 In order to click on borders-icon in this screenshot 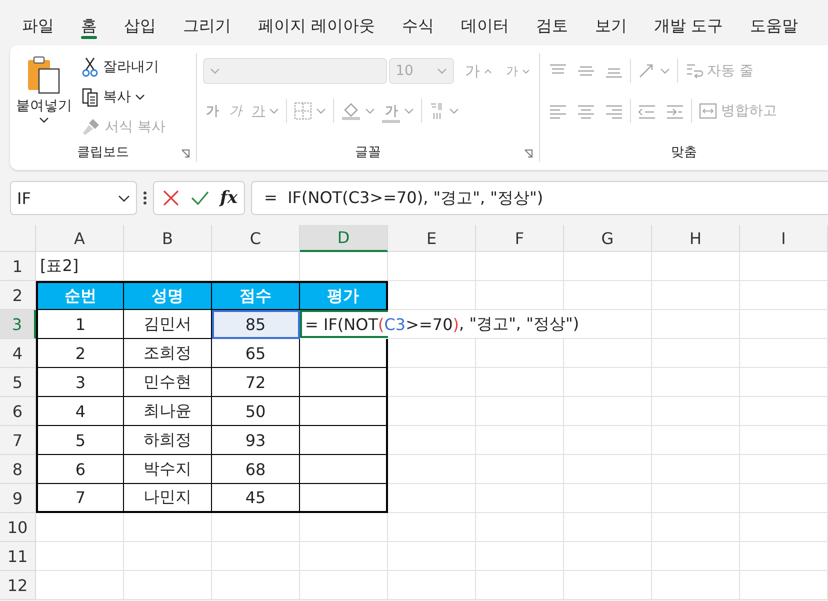, I will do `click(303, 111)`.